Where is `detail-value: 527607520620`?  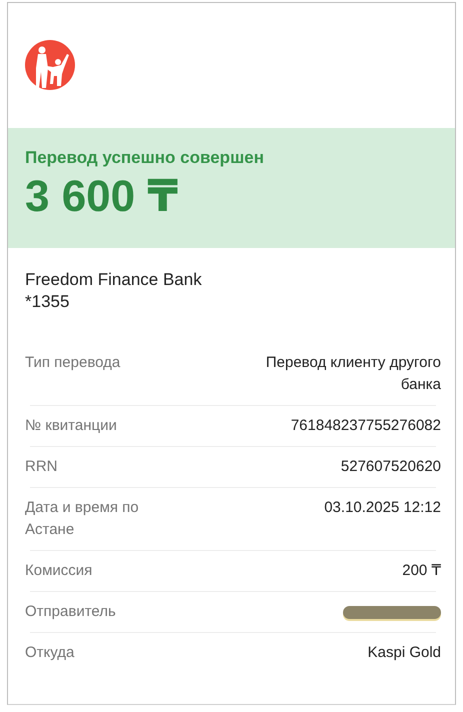
detail-value: 527607520620 is located at coordinates (390, 467).